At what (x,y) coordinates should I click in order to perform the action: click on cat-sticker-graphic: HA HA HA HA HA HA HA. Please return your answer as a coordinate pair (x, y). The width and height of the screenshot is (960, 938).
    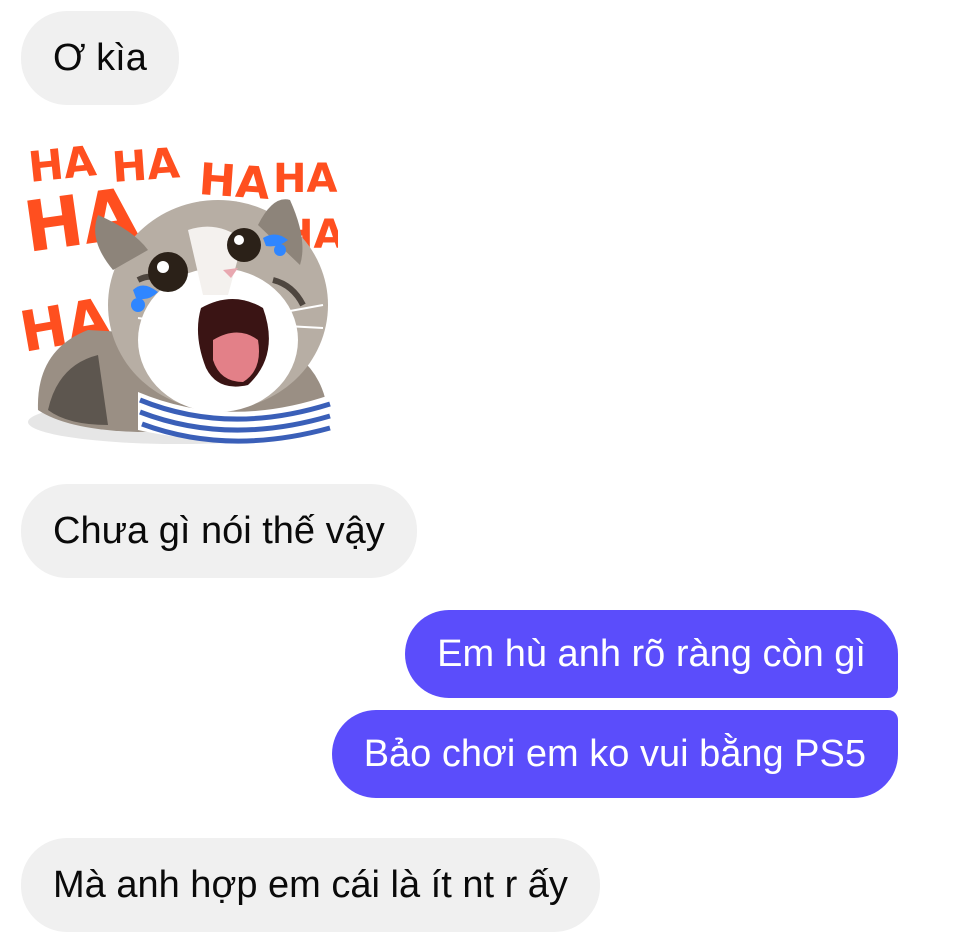
    Looking at the image, I should click on (178, 290).